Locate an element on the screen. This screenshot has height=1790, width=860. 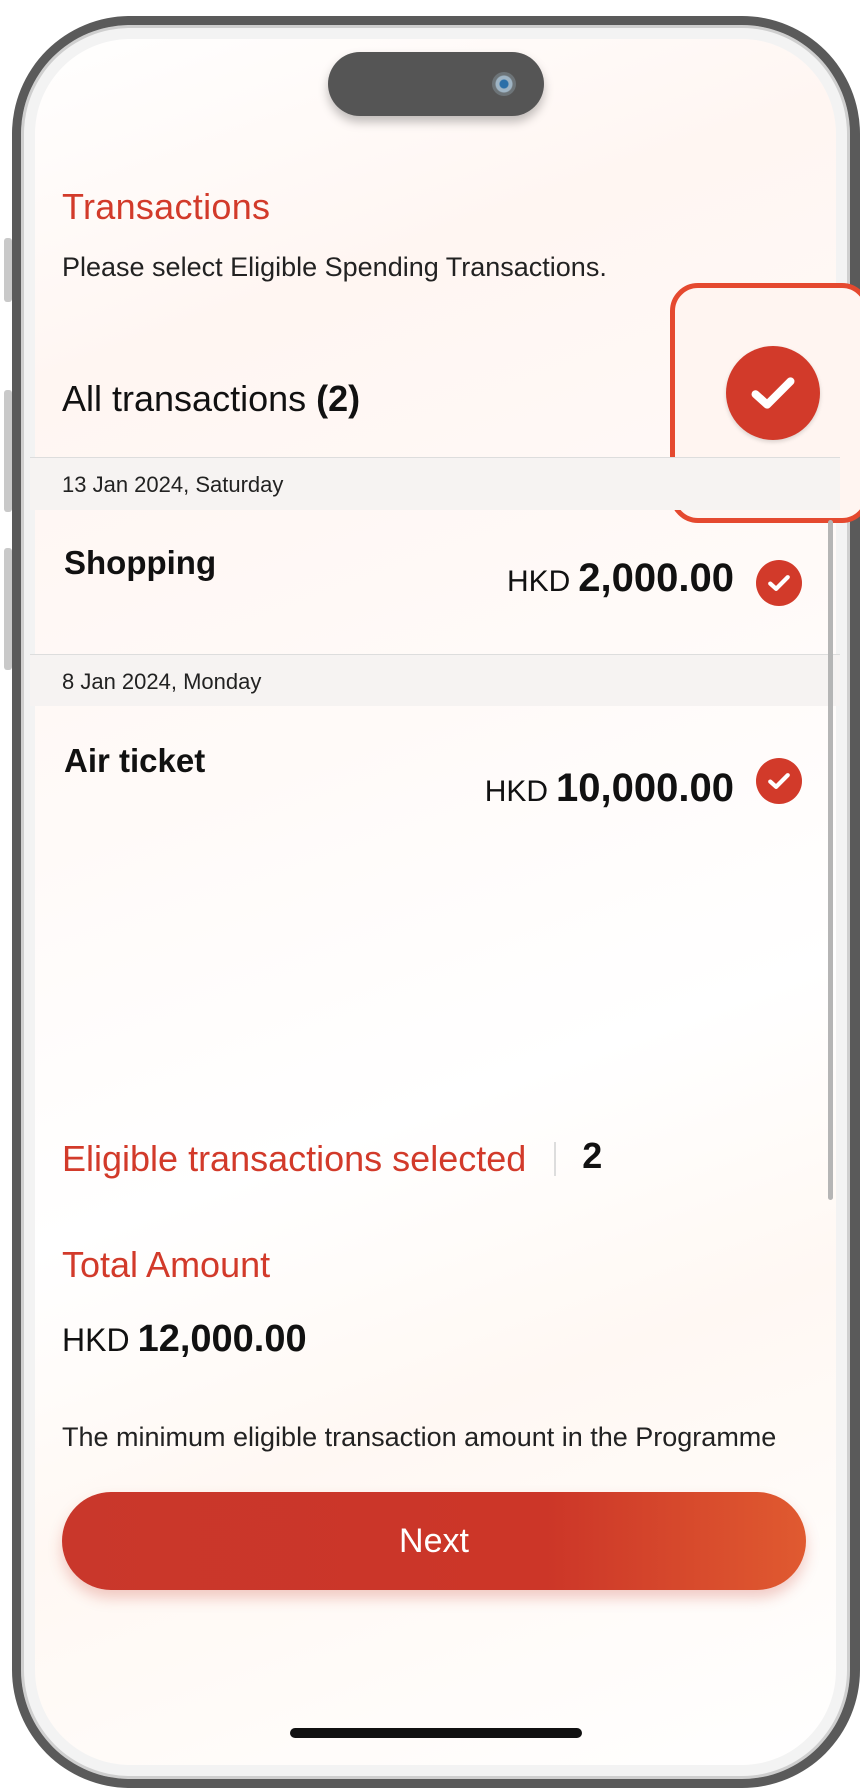
eligible-summary: Eligible transactions selected 2 is located at coordinates (332, 1157).